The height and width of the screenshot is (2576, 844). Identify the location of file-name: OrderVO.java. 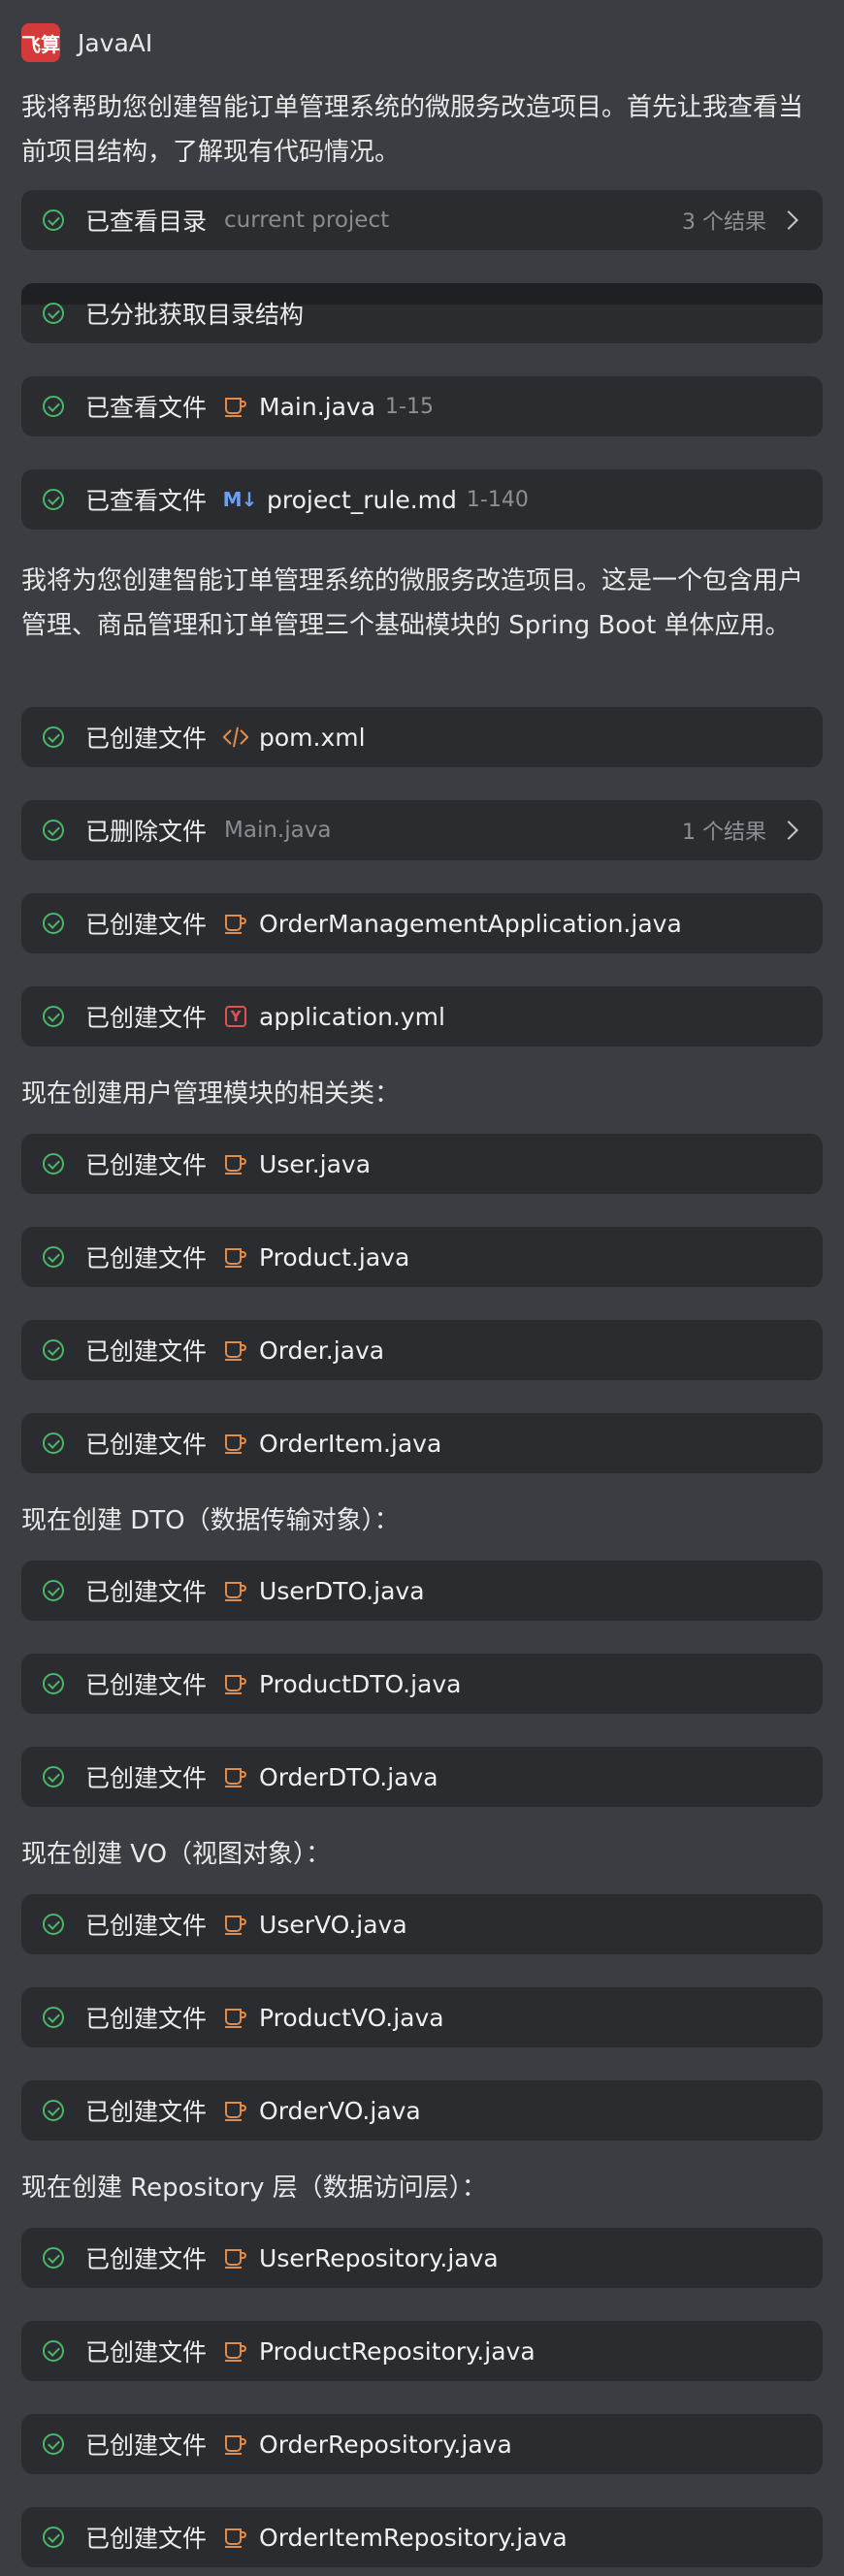
(340, 2110).